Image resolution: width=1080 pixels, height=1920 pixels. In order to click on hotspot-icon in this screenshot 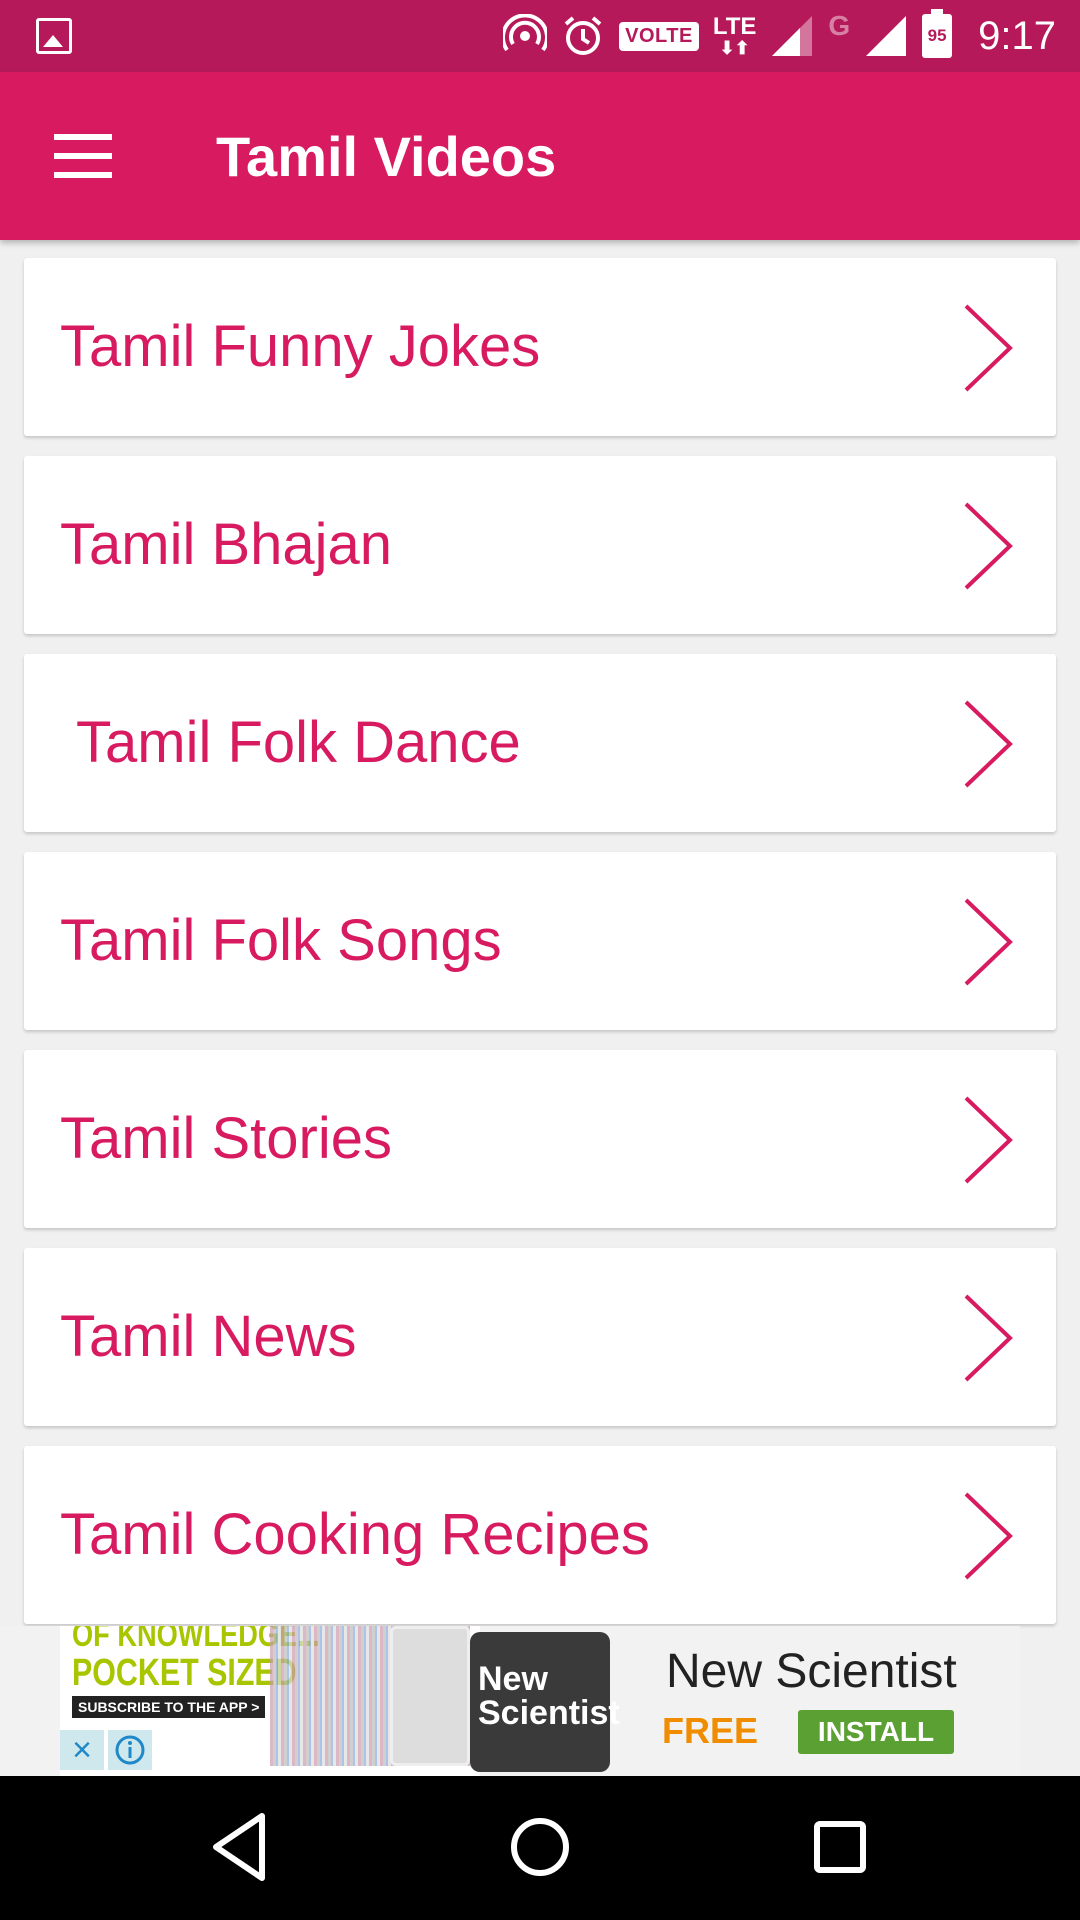, I will do `click(525, 36)`.